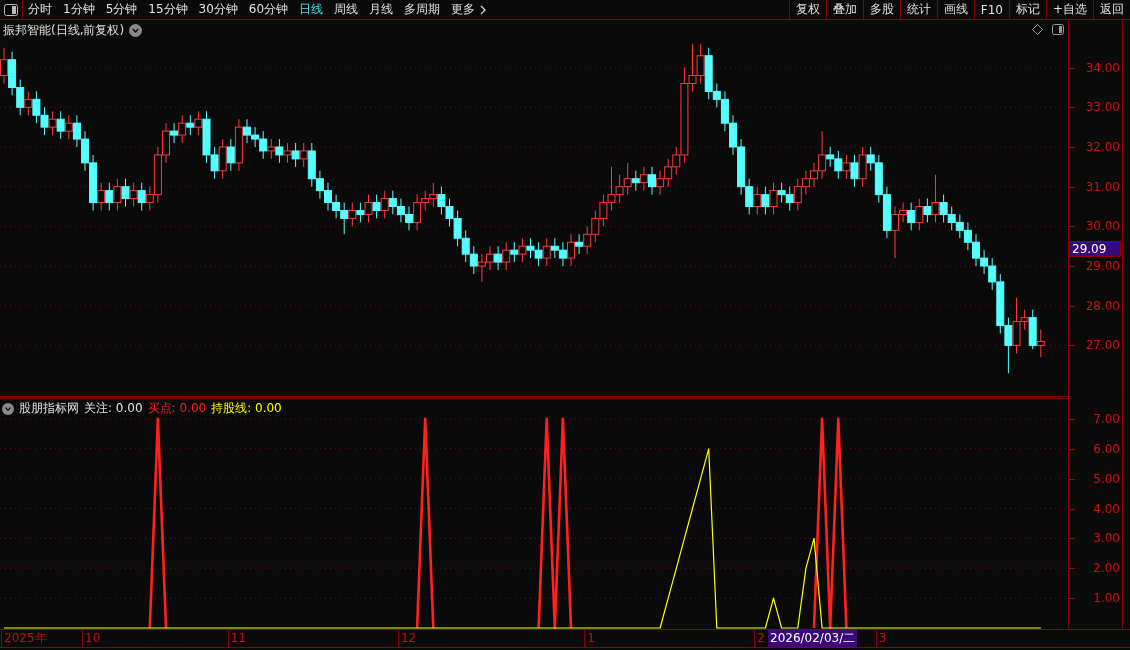 This screenshot has height=650, width=1130. Describe the element at coordinates (1106, 598) in the screenshot. I see `axis-label: 1.00` at that location.